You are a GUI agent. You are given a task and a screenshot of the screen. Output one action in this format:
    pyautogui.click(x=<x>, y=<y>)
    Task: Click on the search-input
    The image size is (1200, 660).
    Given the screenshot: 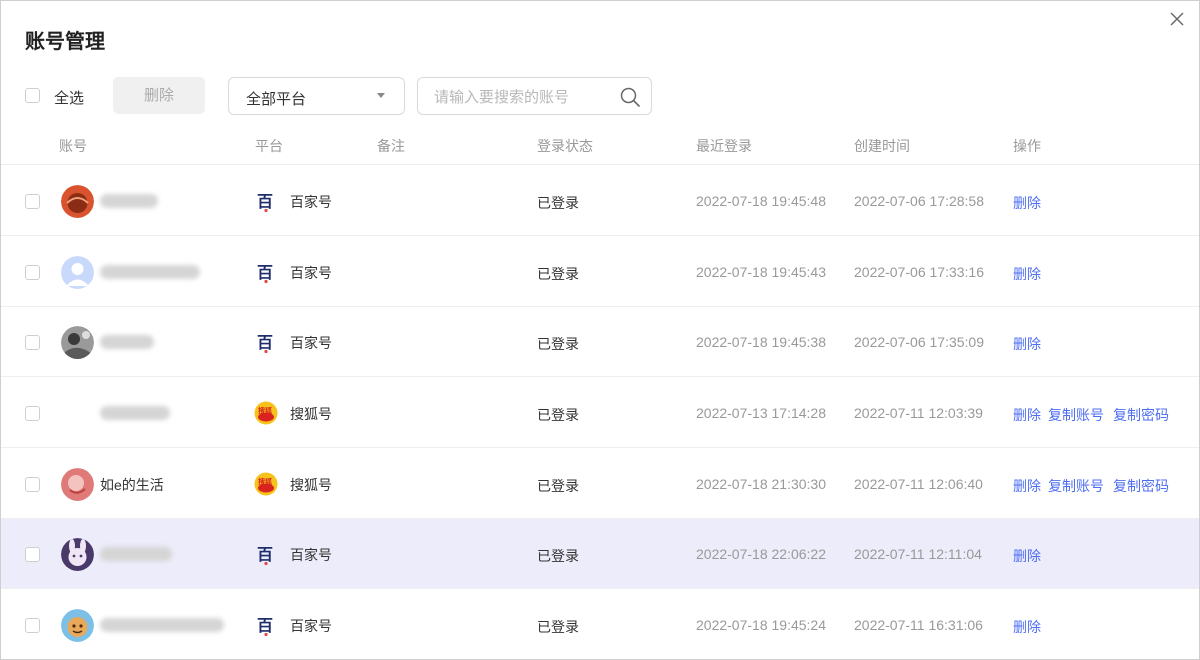 What is the action you would take?
    pyautogui.click(x=524, y=97)
    